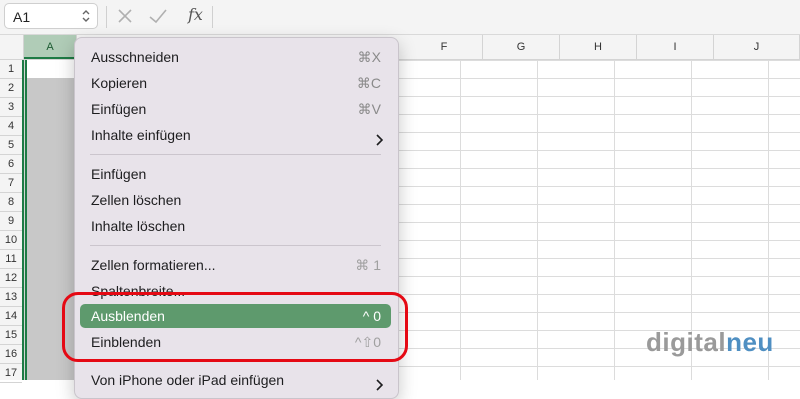 The height and width of the screenshot is (399, 800). I want to click on row-header: 9, so click(11, 221).